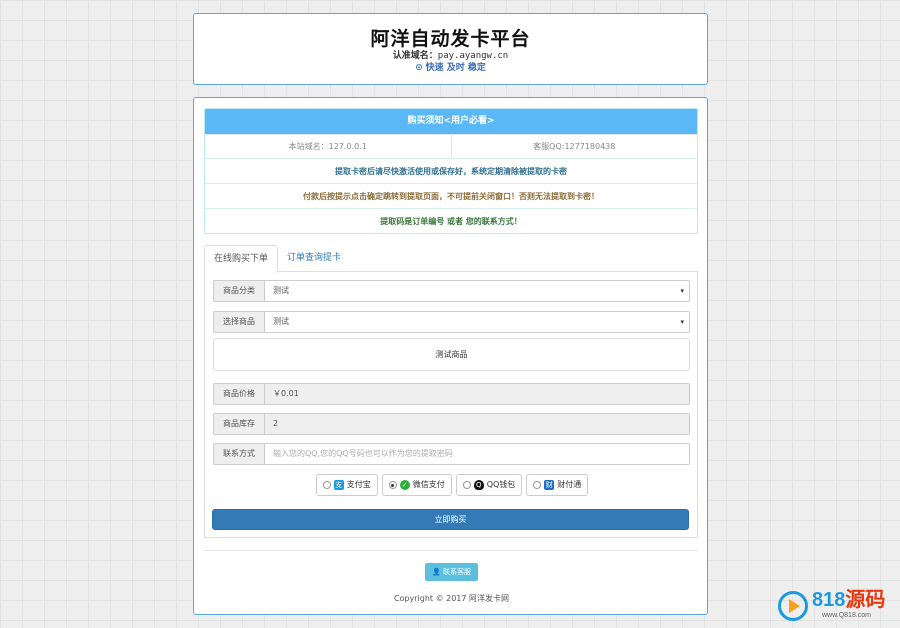  Describe the element at coordinates (477, 291) in the screenshot. I see `category-select: 测试 ▾` at that location.